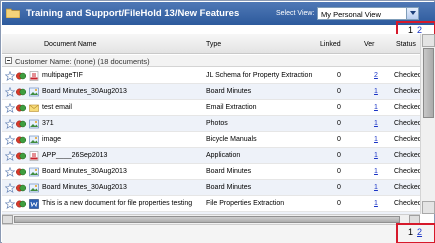 This screenshot has width=435, height=243. What do you see at coordinates (406, 44) in the screenshot?
I see `column-header-status: Status` at bounding box center [406, 44].